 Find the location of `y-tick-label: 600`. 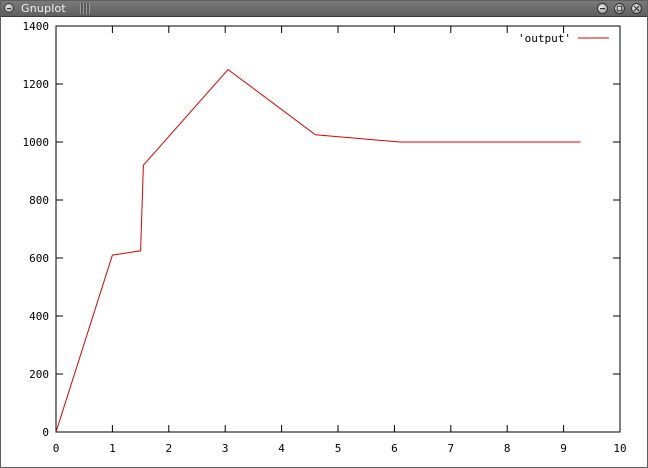

y-tick-label: 600 is located at coordinates (39, 258).